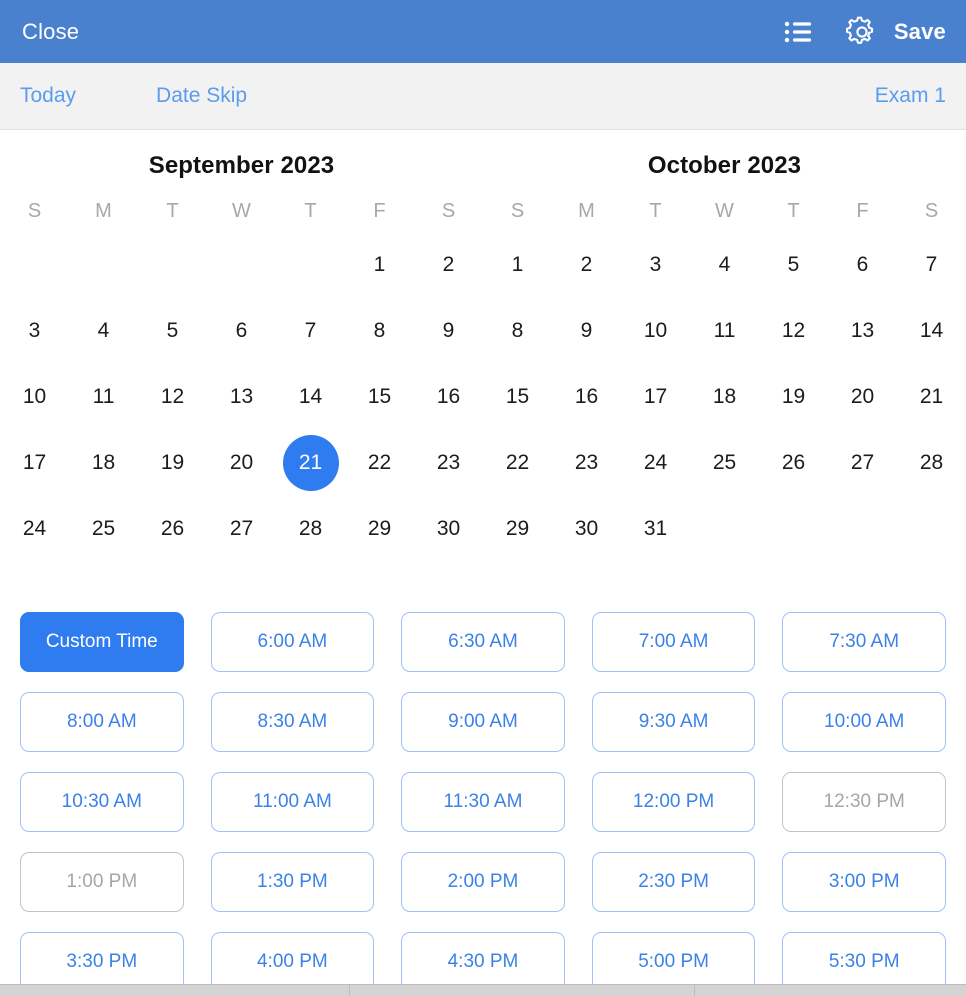  I want to click on time-slot-button: 4:00 PM, so click(292, 962).